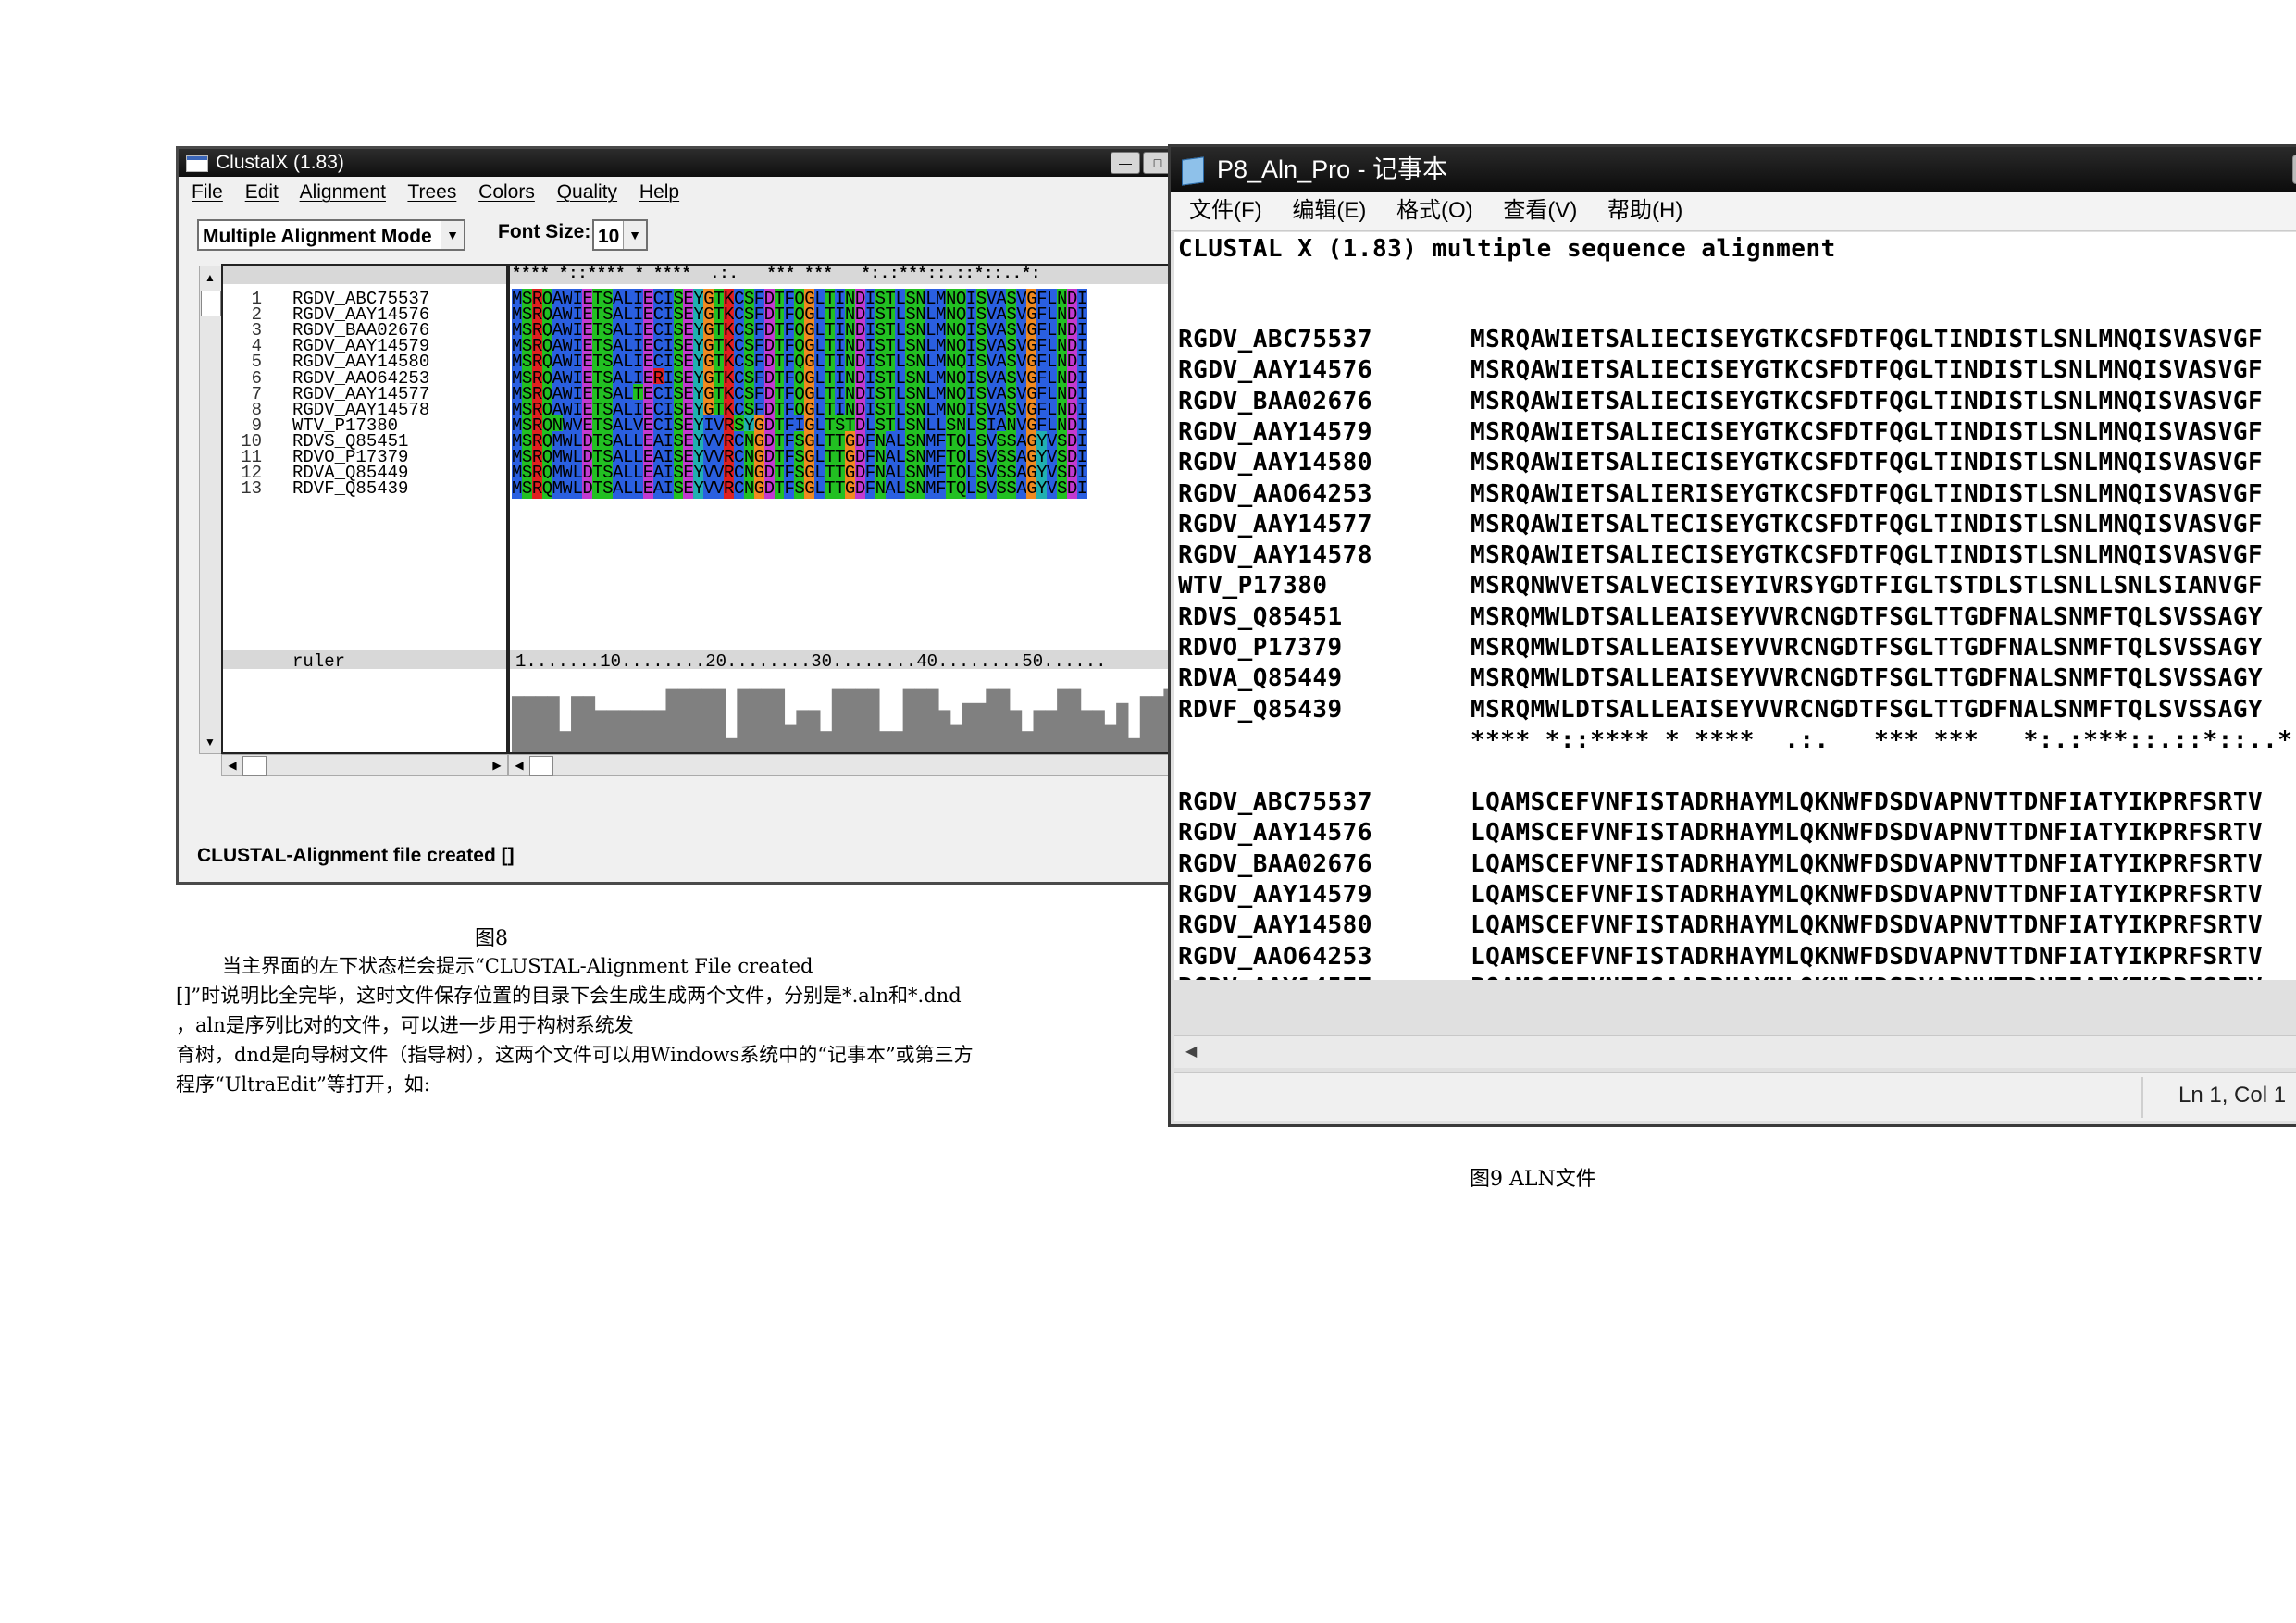 The width and height of the screenshot is (2296, 1623). Describe the element at coordinates (507, 192) in the screenshot. I see `menu-colors: Colors` at that location.